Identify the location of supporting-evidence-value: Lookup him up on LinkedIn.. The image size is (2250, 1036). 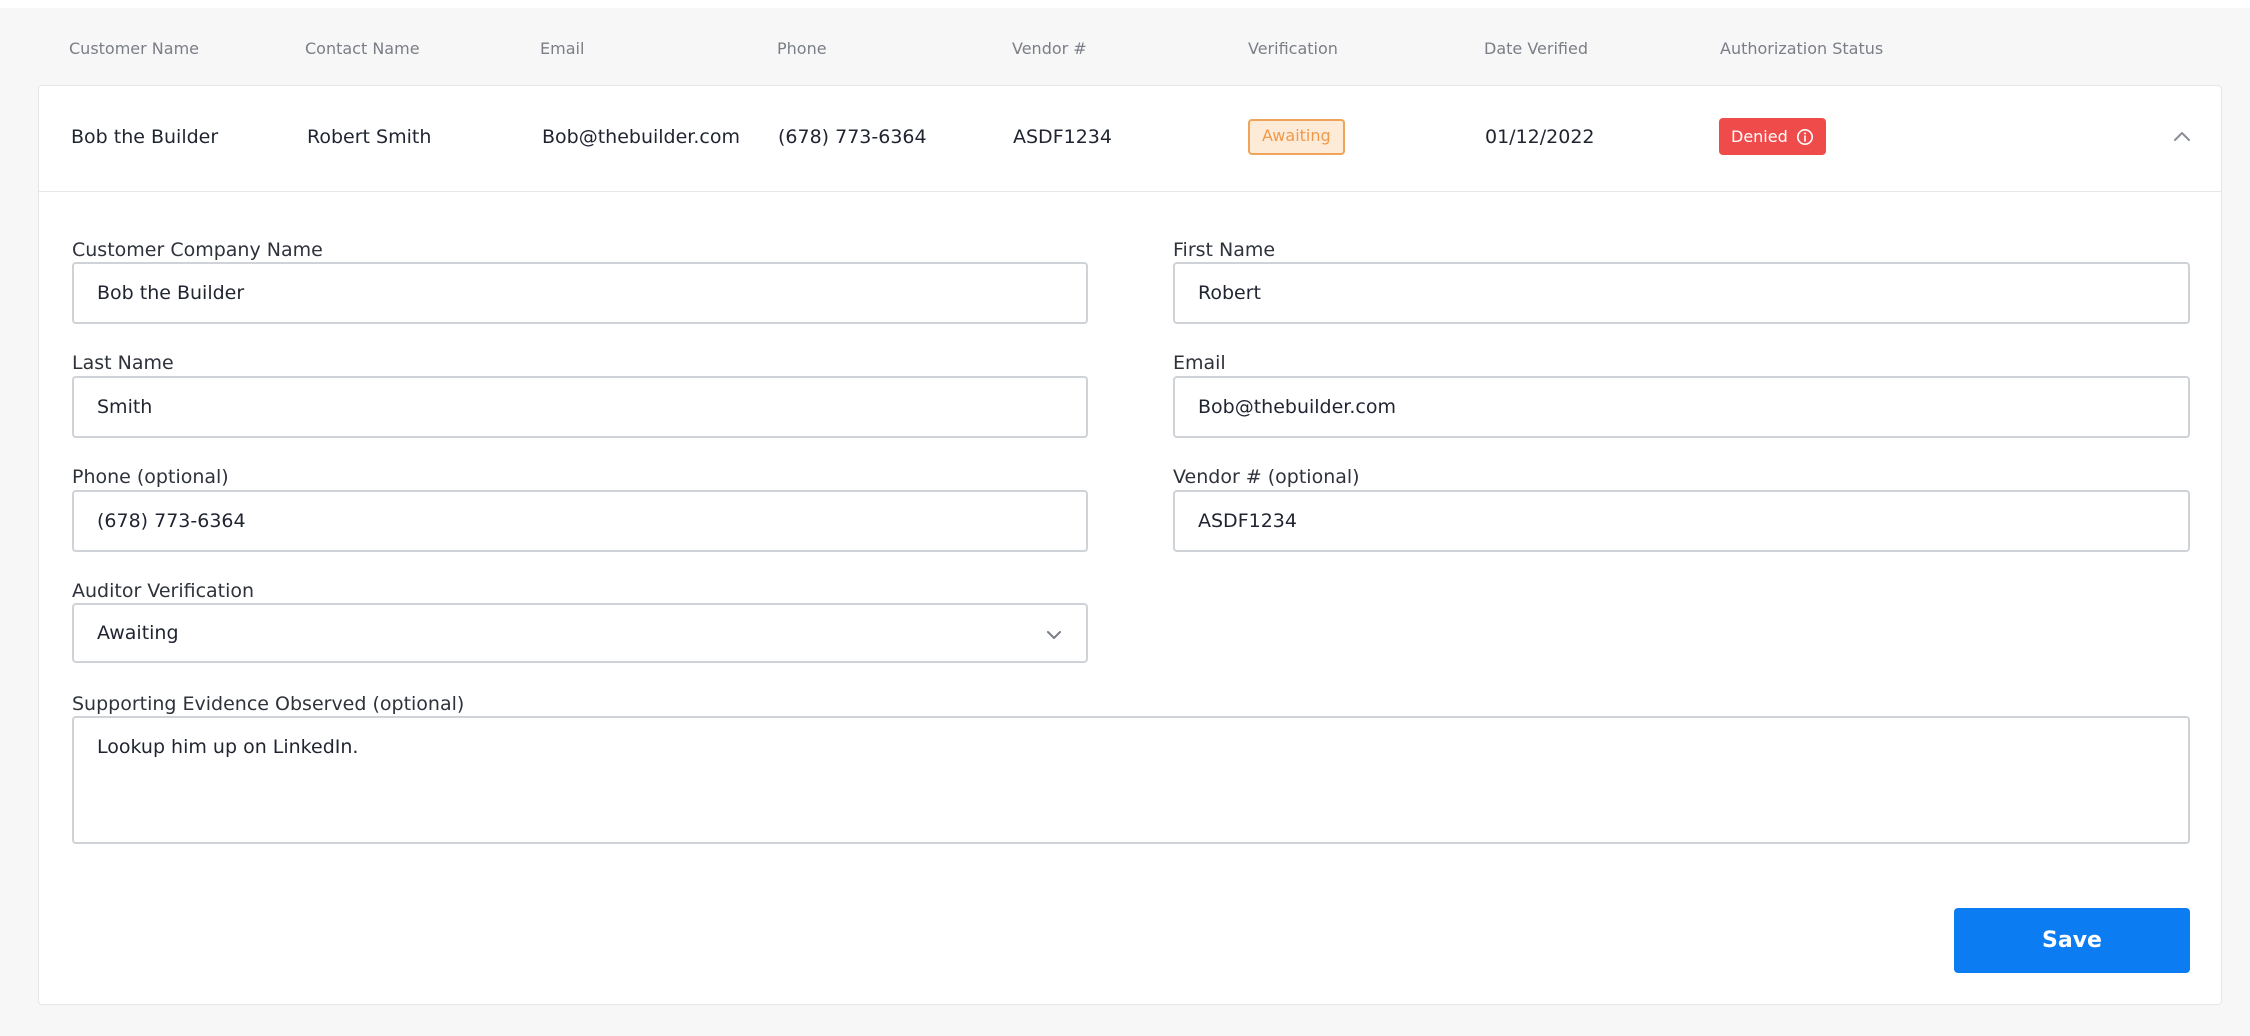
(228, 747).